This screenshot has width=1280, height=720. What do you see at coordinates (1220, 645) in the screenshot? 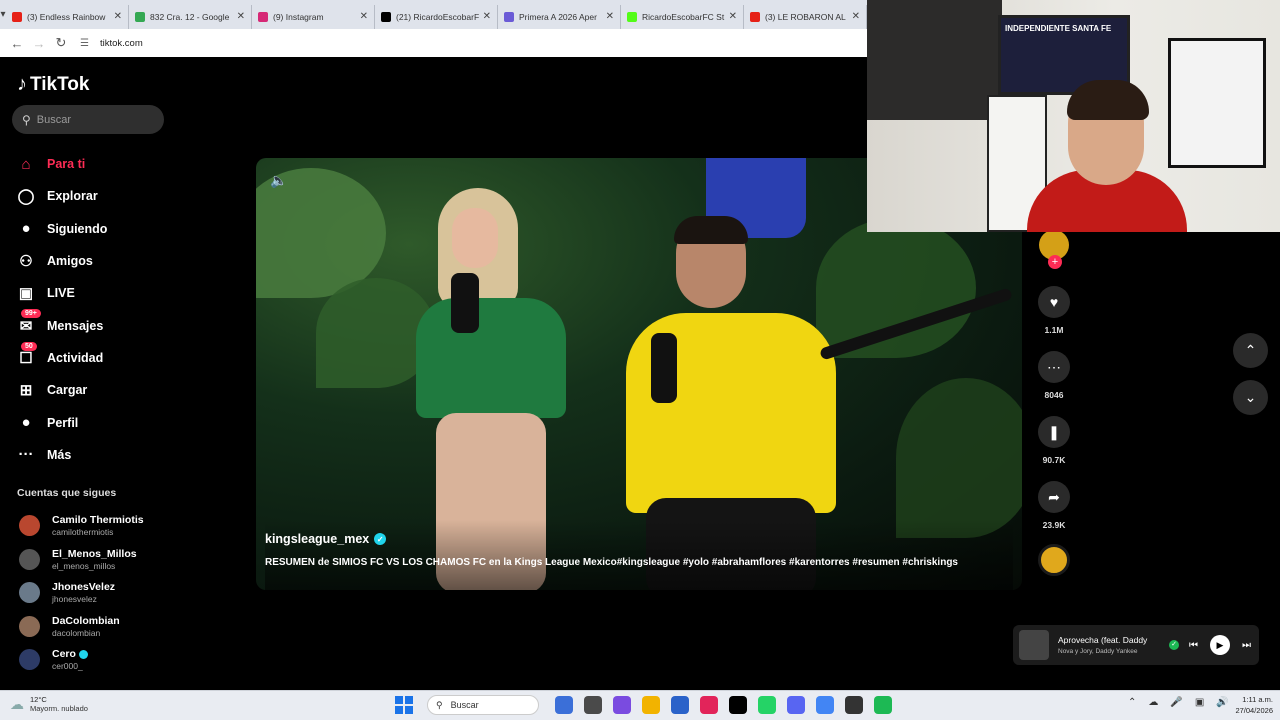
I see `play-button: ▶` at bounding box center [1220, 645].